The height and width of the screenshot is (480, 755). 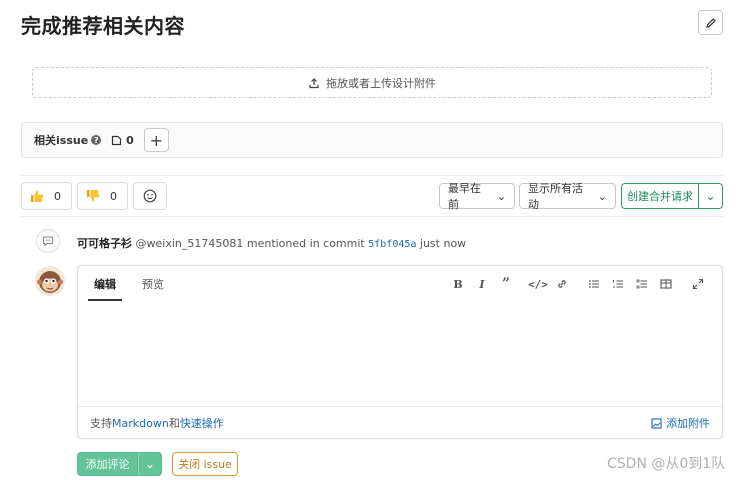 I want to click on note-time: just now, so click(x=443, y=243).